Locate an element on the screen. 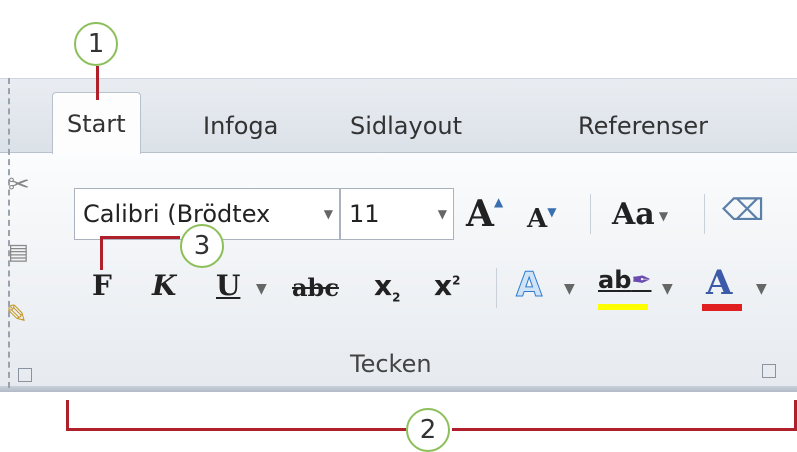 This screenshot has width=797, height=452. highlight-label: ab is located at coordinates (615, 280).